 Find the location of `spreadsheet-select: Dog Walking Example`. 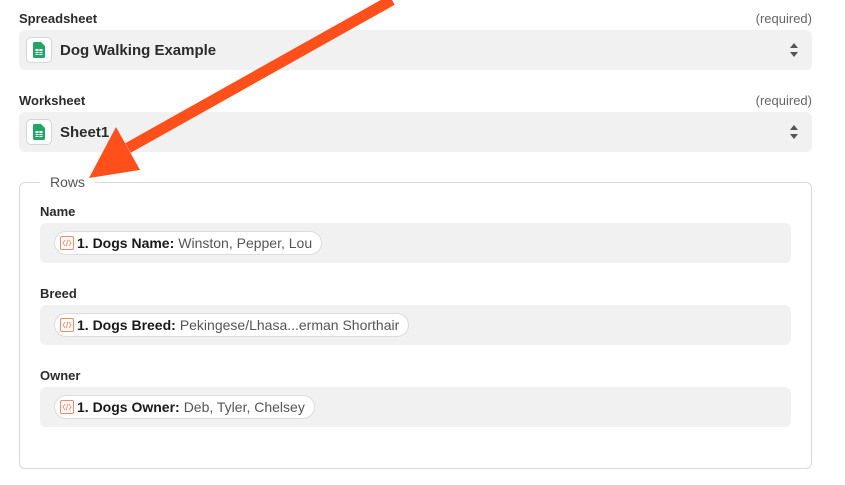

spreadsheet-select: Dog Walking Example is located at coordinates (415, 50).